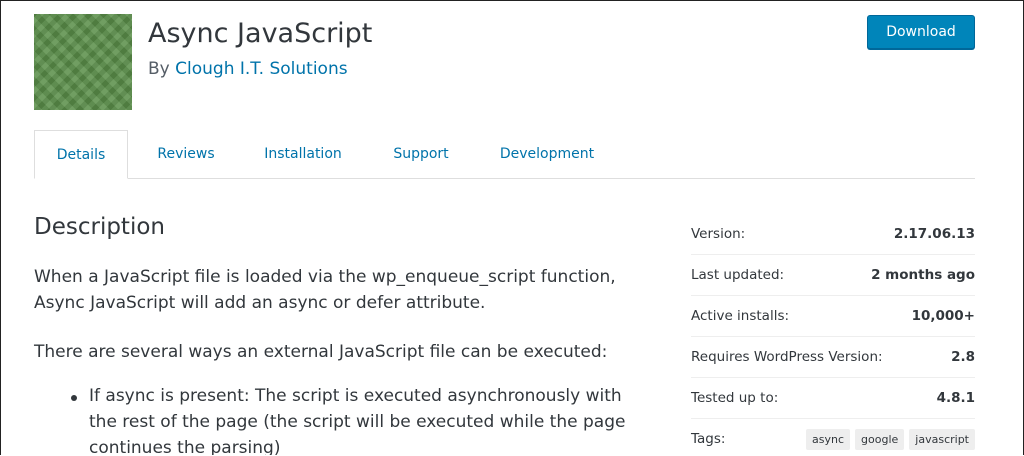 The height and width of the screenshot is (456, 1024). Describe the element at coordinates (880, 439) in the screenshot. I see `tag-google: google` at that location.